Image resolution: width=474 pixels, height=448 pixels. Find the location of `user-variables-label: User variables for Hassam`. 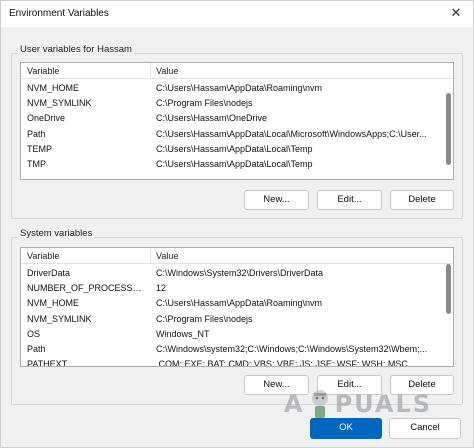

user-variables-label: User variables for Hassam is located at coordinates (76, 49).